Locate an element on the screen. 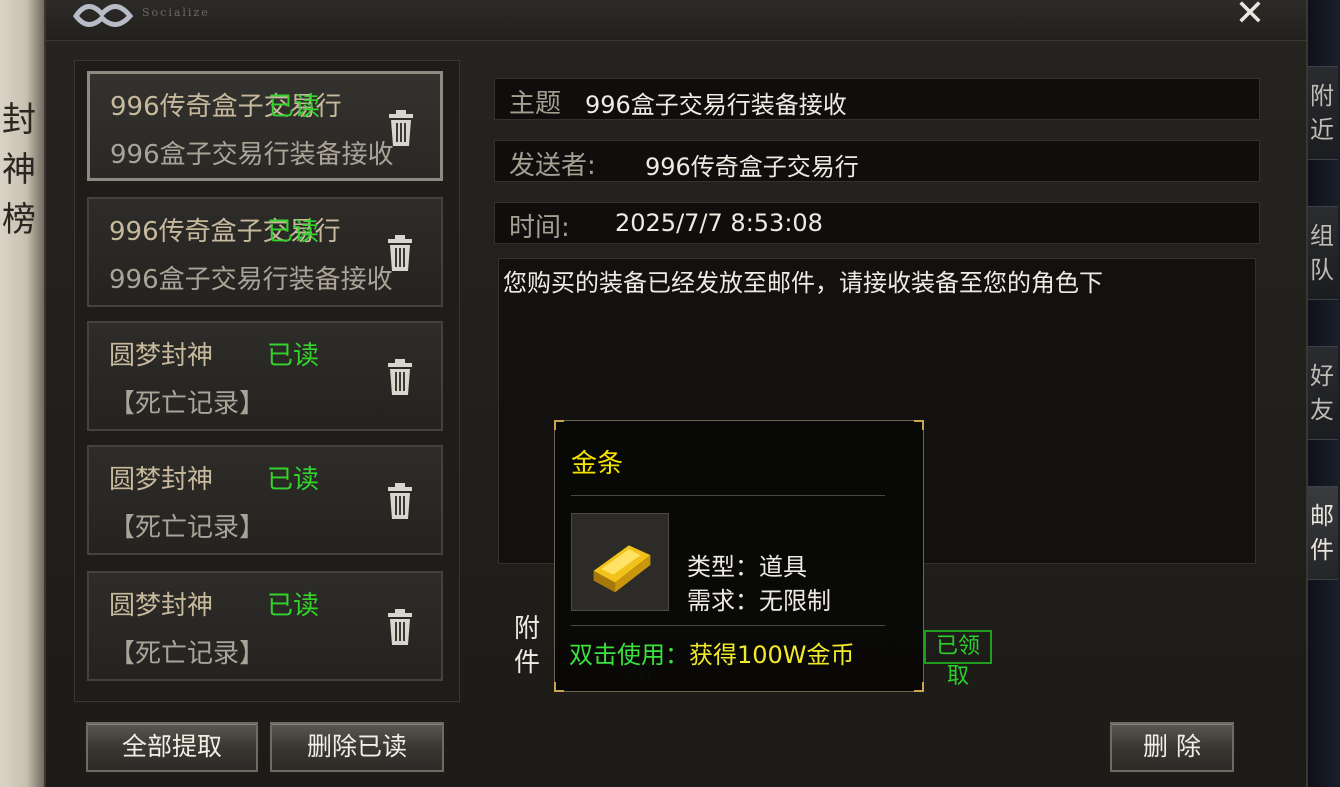 The height and width of the screenshot is (787, 1340). logo-text: Socialize is located at coordinates (176, 12).